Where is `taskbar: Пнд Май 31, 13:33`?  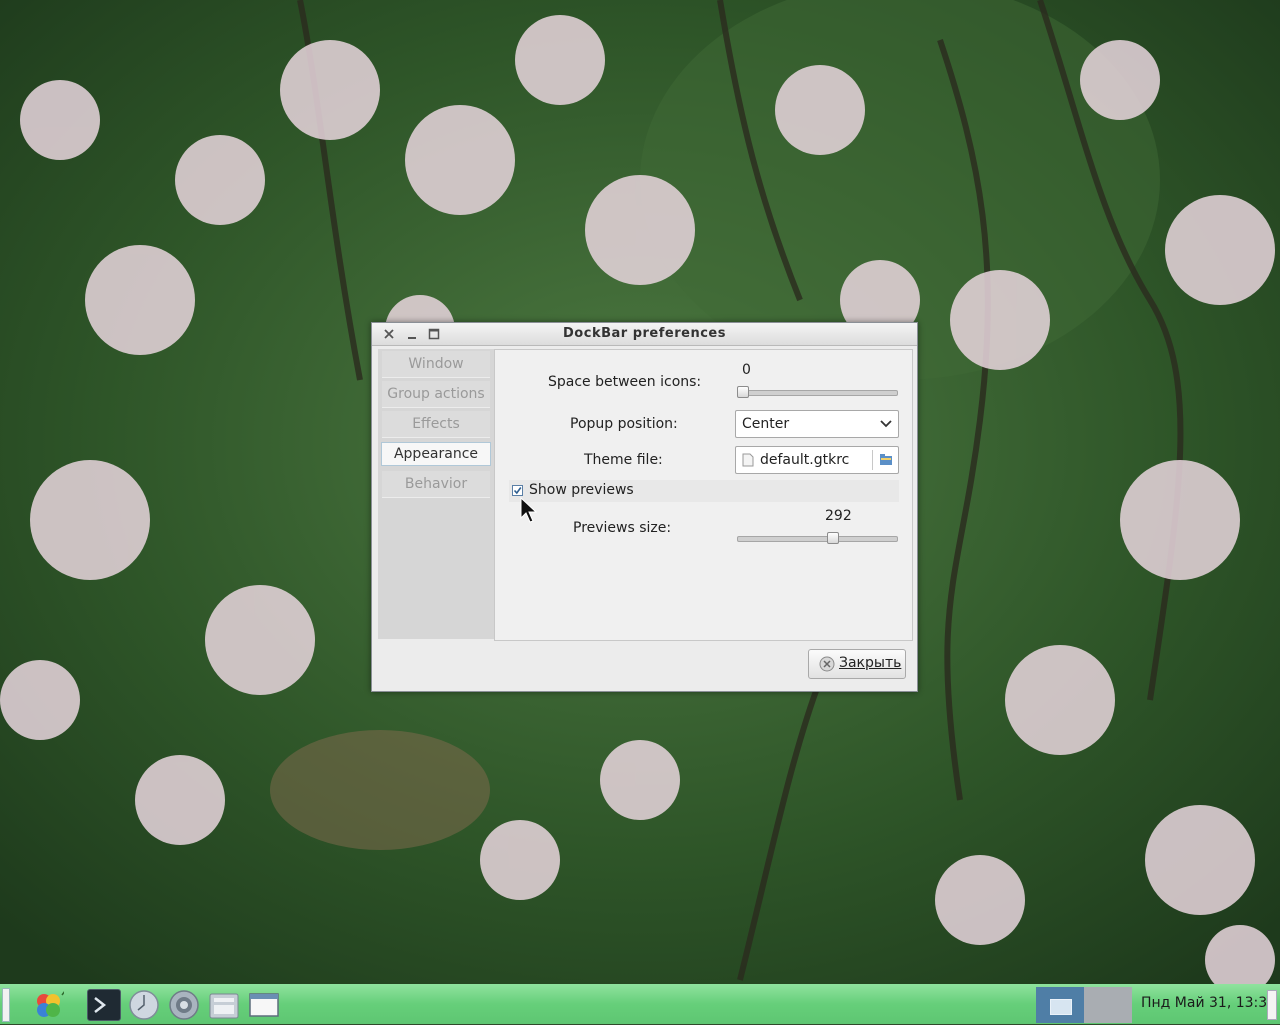
taskbar: Пнд Май 31, 13:33 is located at coordinates (640, 1004).